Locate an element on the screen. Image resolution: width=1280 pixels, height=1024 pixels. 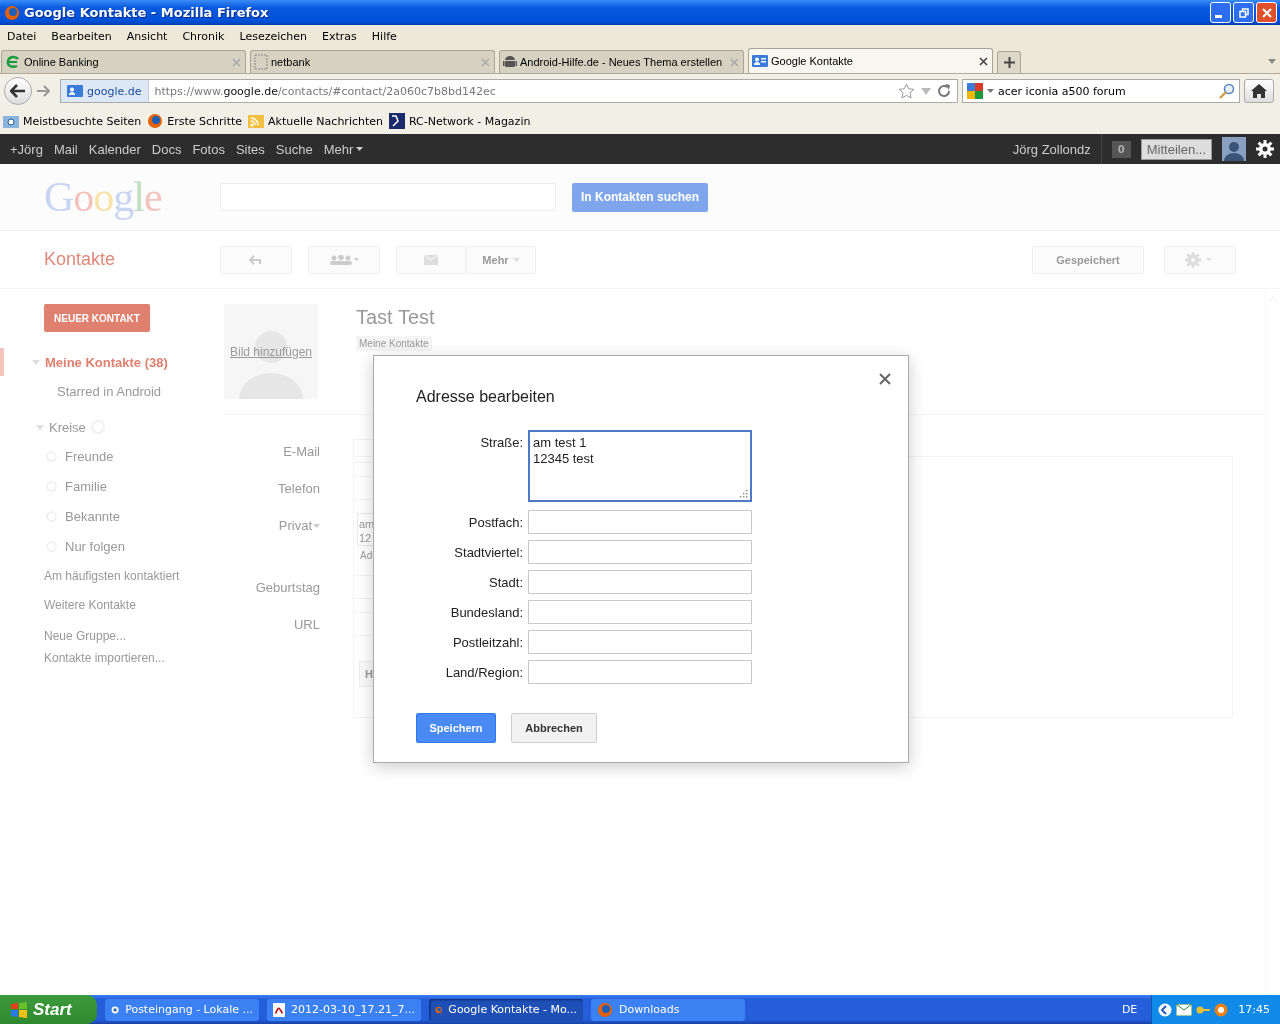
field-label: E-Mail is located at coordinates (301, 451).